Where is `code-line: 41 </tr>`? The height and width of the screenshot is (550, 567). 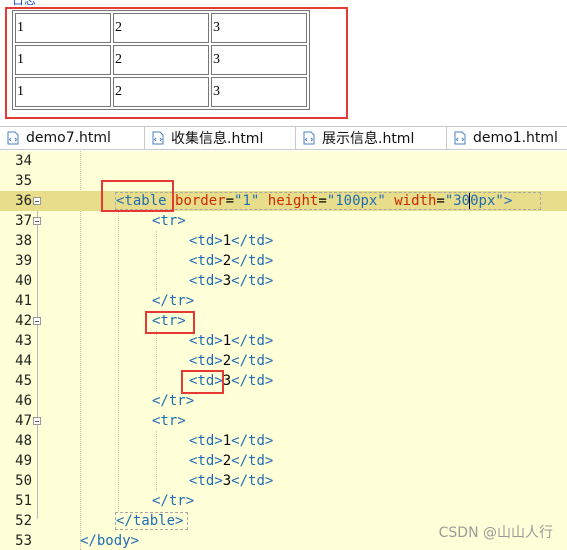
code-line: 41 </tr> is located at coordinates (283, 301).